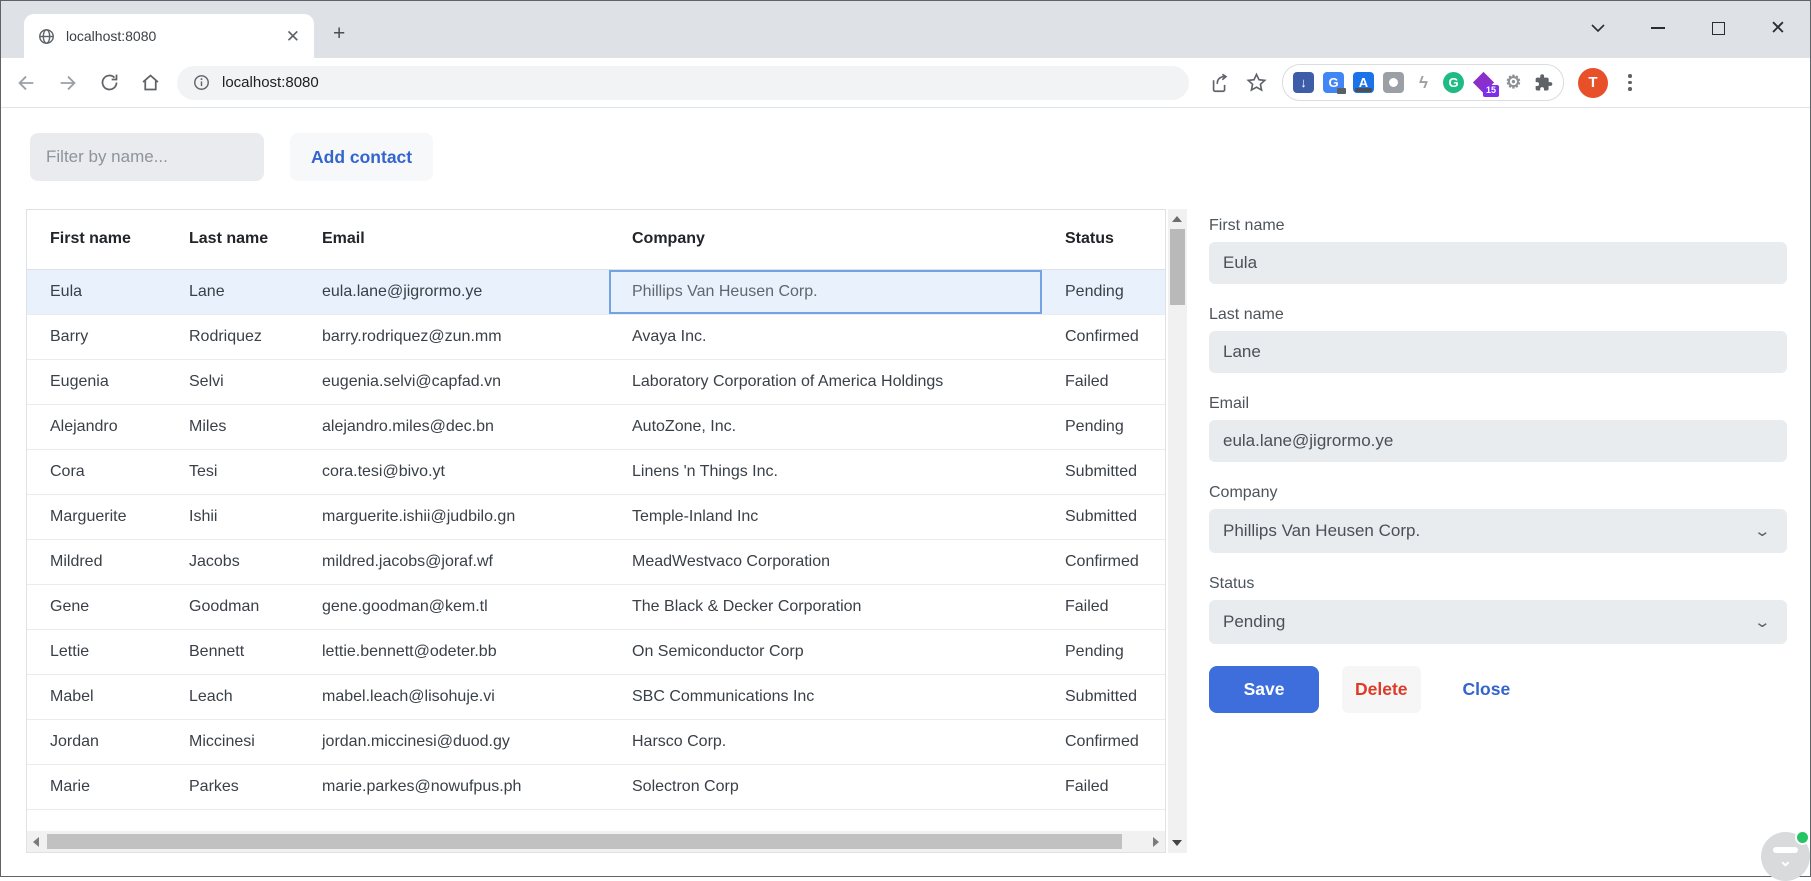 This screenshot has width=1811, height=881. I want to click on horizontal-scrollbar, so click(596, 841).